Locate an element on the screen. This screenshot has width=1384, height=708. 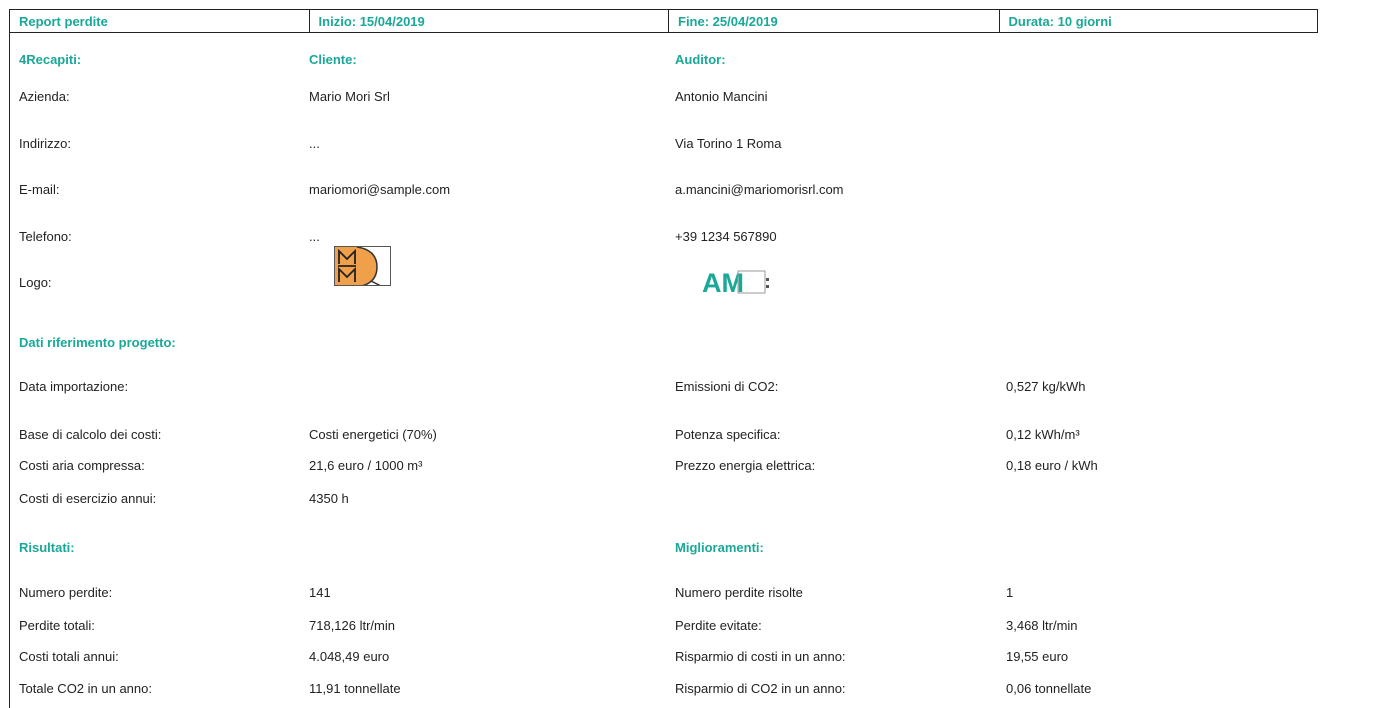
end-date: Fine: 25/04/2019 is located at coordinates (834, 21).